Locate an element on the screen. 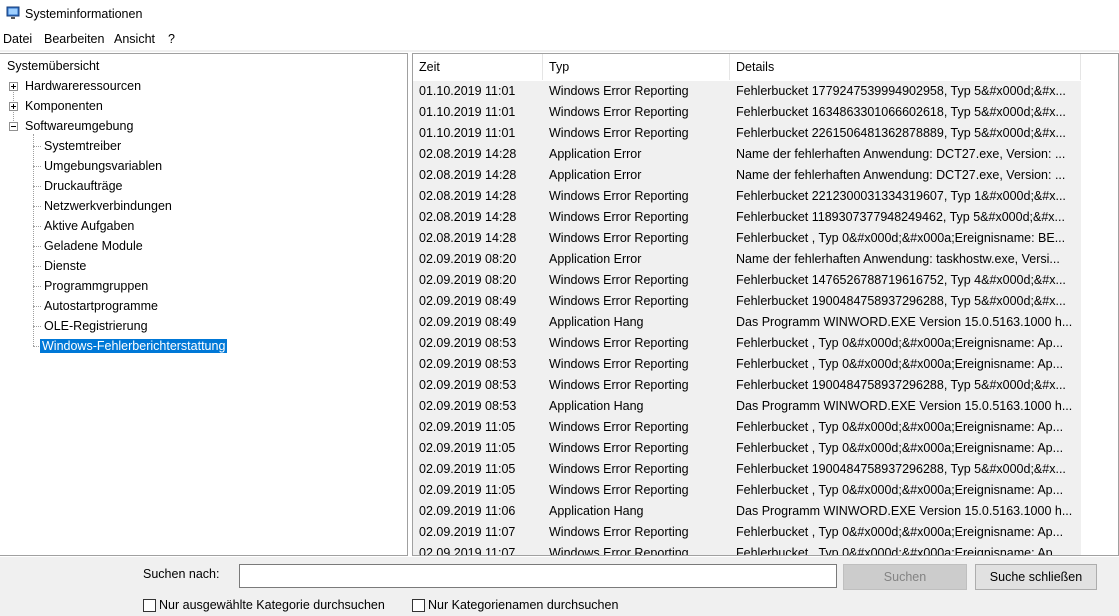 This screenshot has width=1119, height=616. tree-item-label: Netzwerkverbindungen is located at coordinates (108, 206).